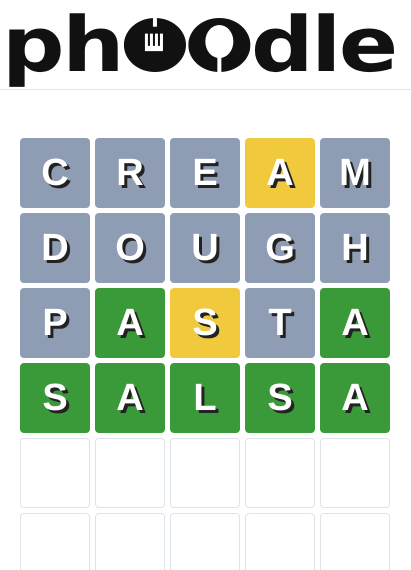 The width and height of the screenshot is (411, 570). I want to click on letter-tile: E, so click(205, 173).